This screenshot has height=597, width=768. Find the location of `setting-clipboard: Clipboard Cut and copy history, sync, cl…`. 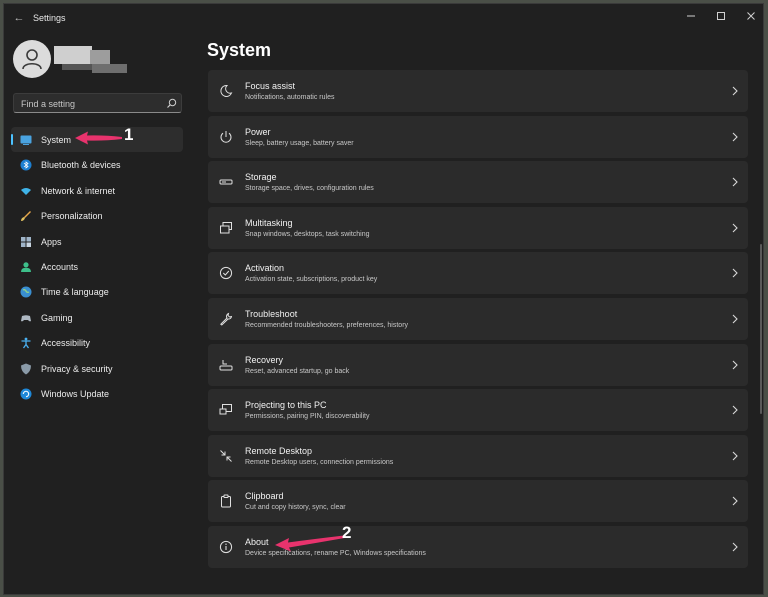

setting-clipboard: Clipboard Cut and copy history, sync, cl… is located at coordinates (478, 501).